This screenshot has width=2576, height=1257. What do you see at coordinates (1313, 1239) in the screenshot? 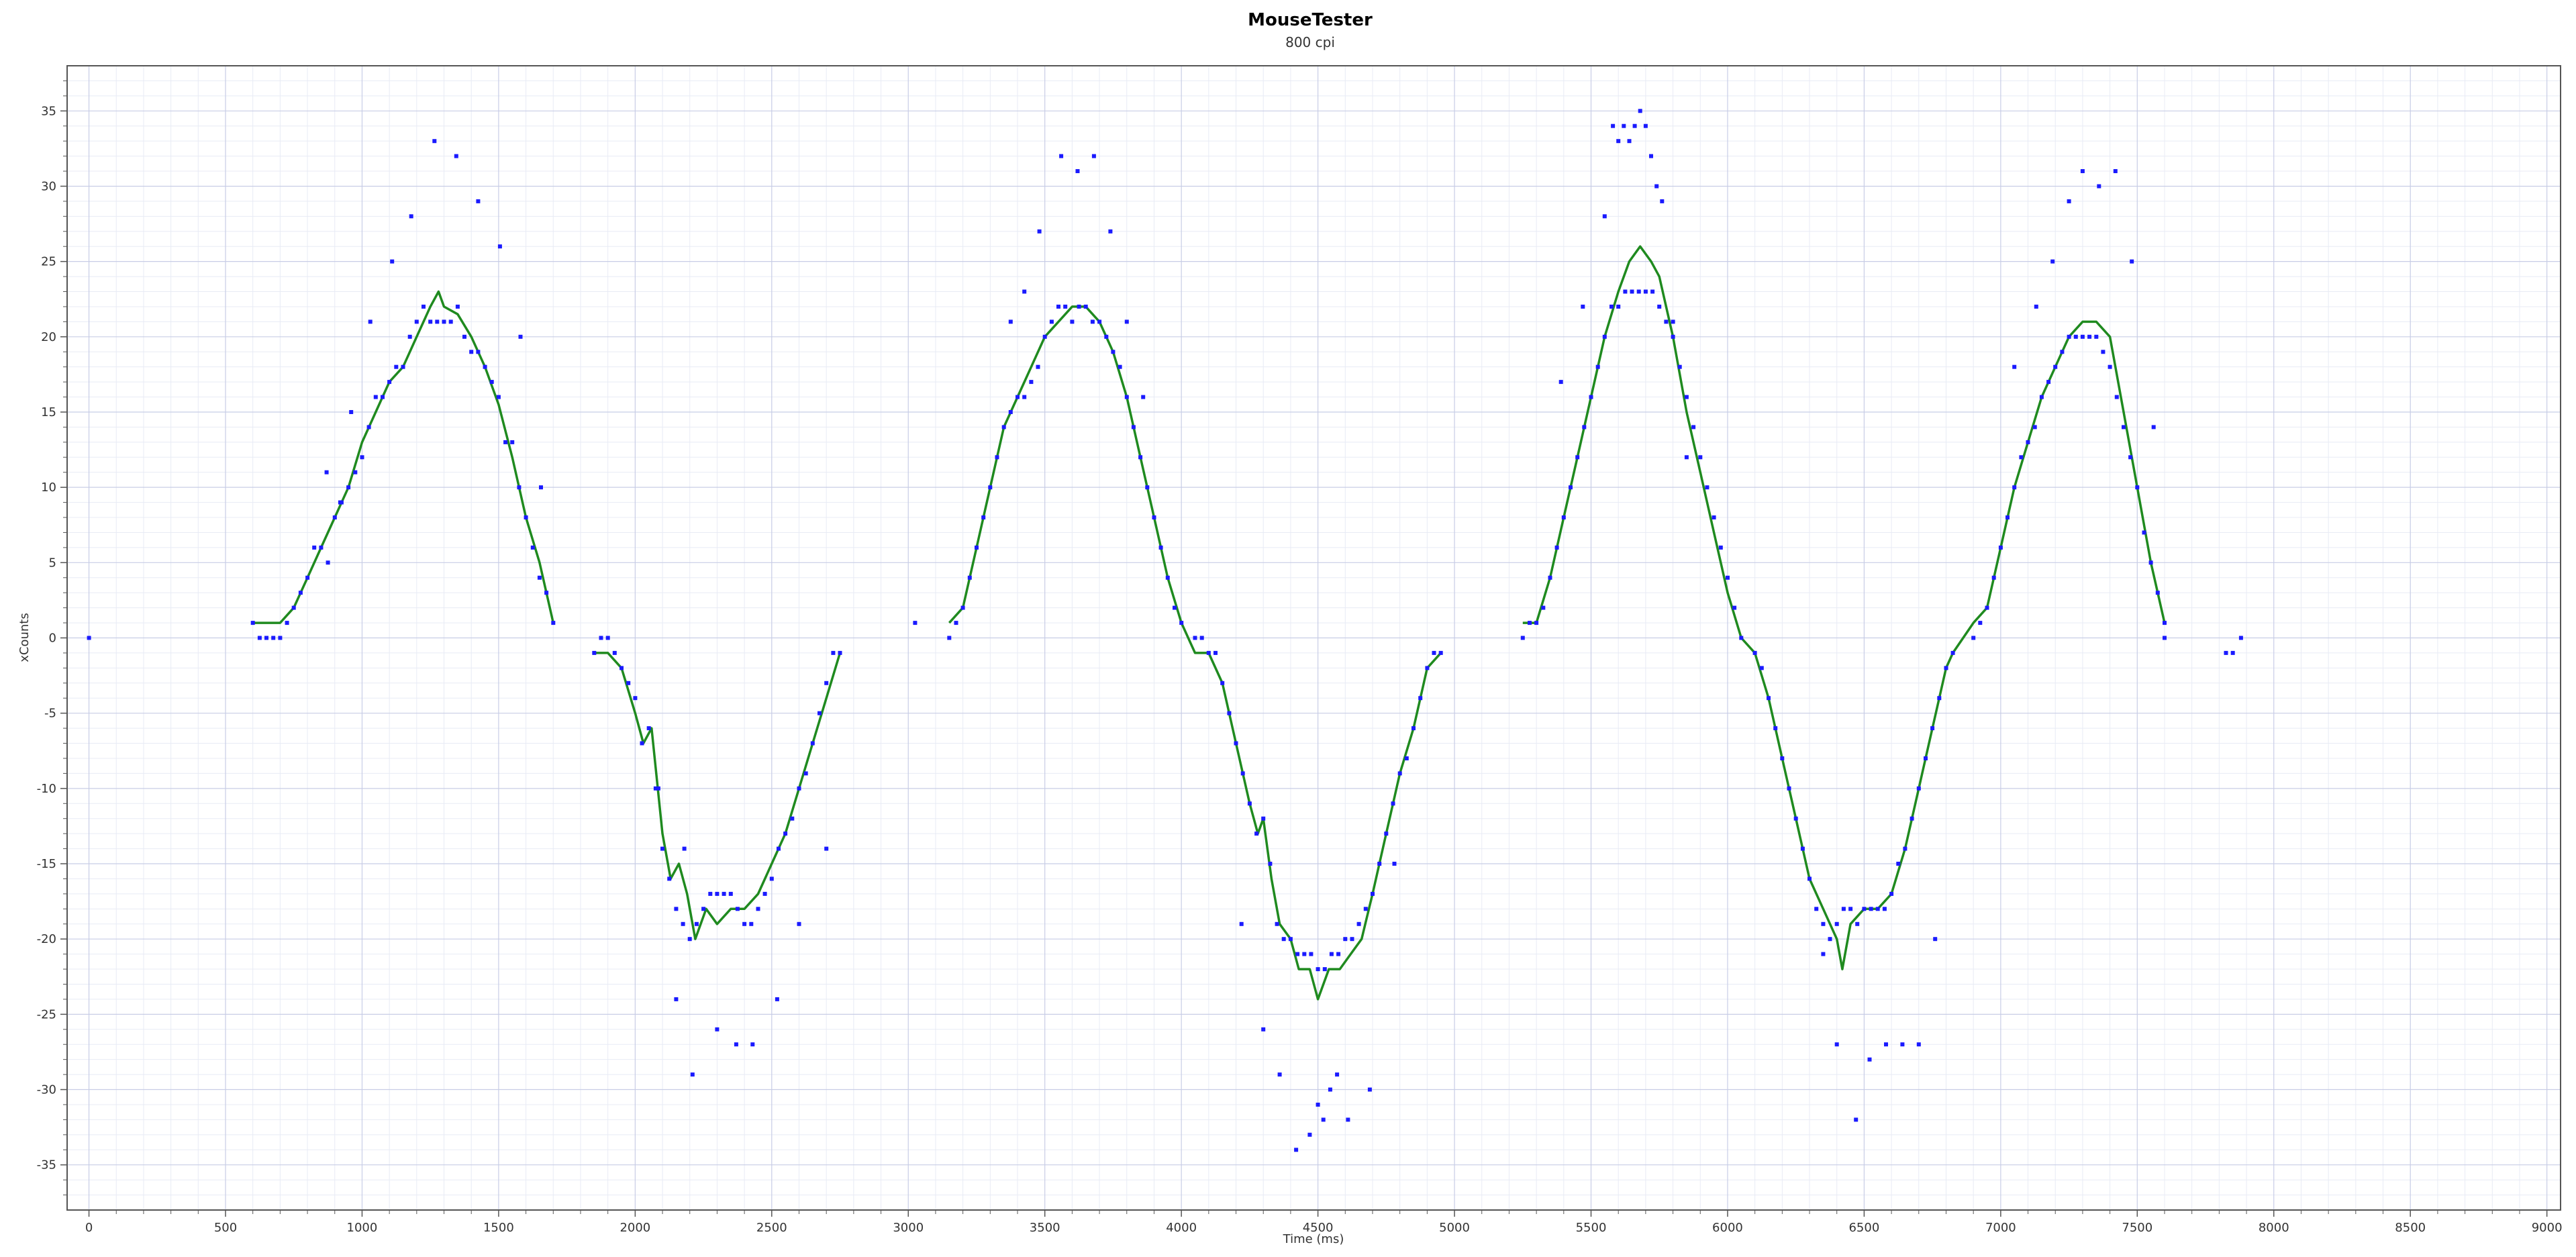
I see `x-axis-label: Time (ms)` at bounding box center [1313, 1239].